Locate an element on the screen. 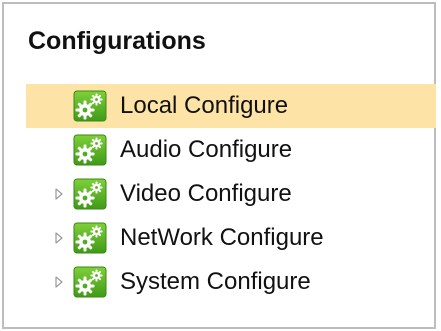 Image resolution: width=441 pixels, height=331 pixels. tree-item-label: System Configure is located at coordinates (215, 281).